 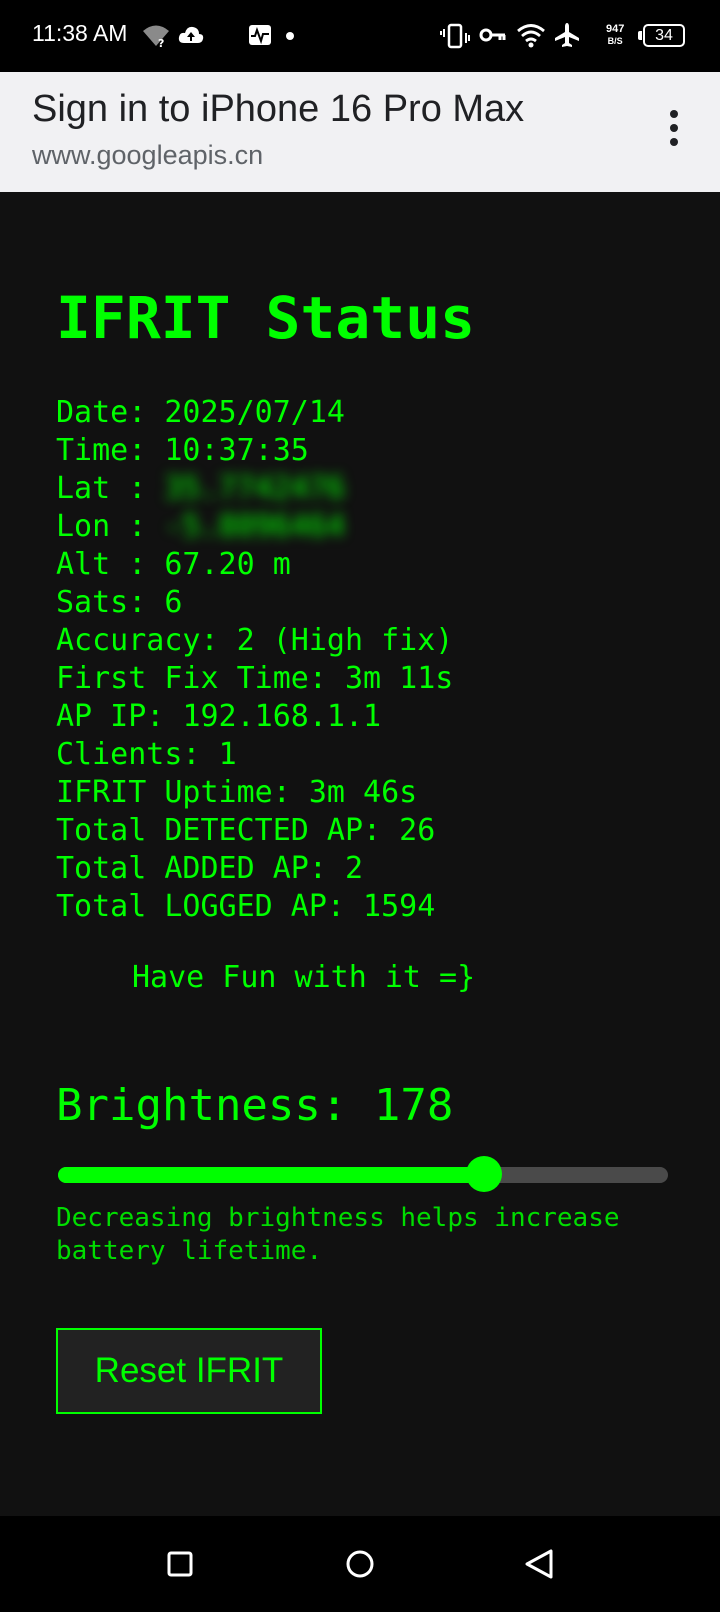 What do you see at coordinates (640, 35) in the screenshot?
I see `battery-nub` at bounding box center [640, 35].